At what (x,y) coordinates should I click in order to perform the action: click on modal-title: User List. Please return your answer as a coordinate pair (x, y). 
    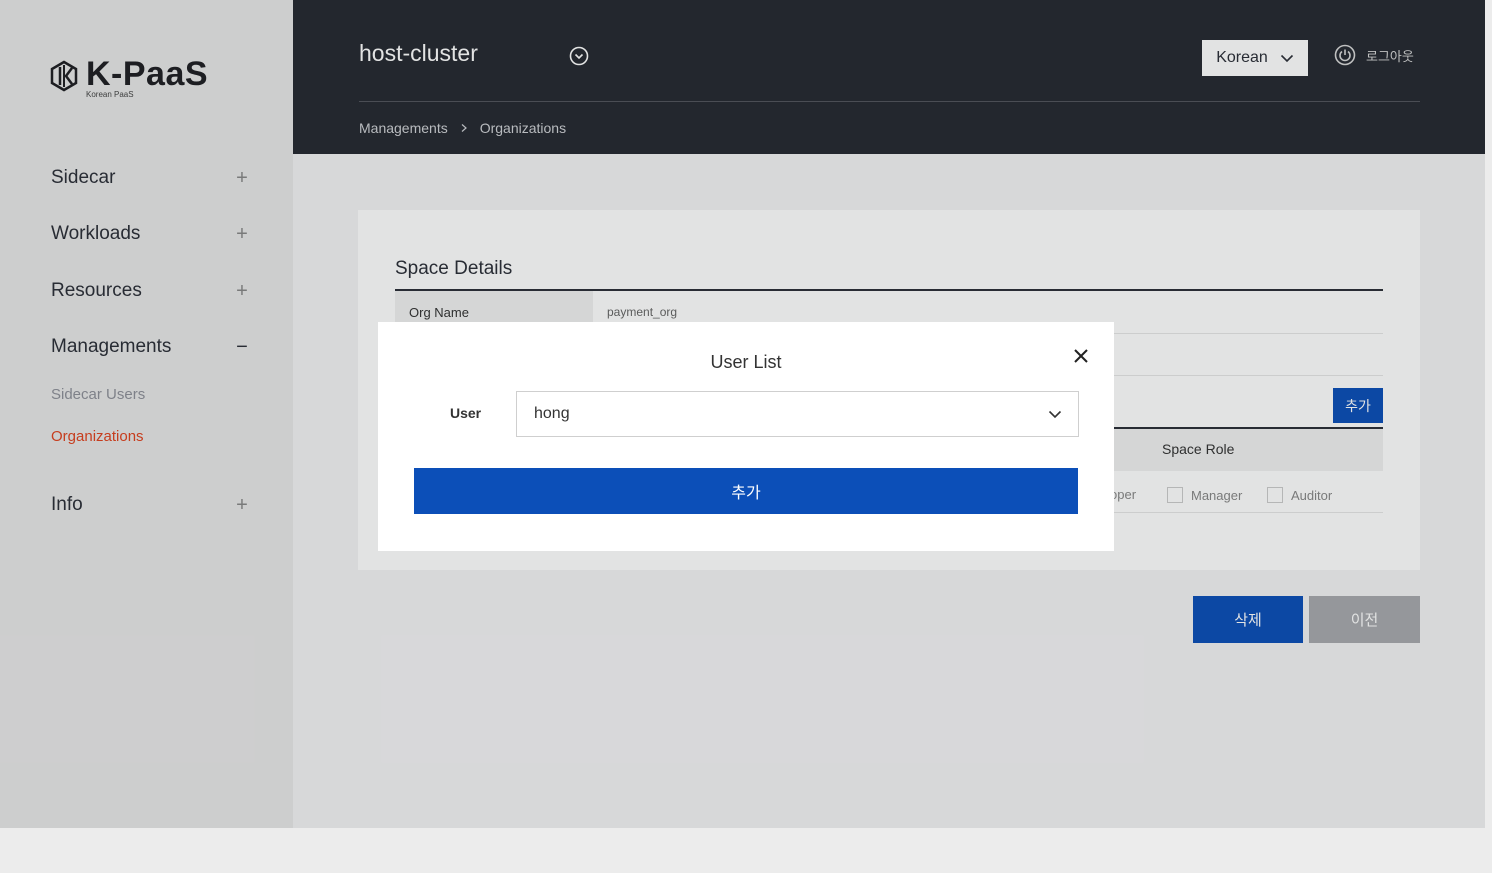
    Looking at the image, I should click on (746, 362).